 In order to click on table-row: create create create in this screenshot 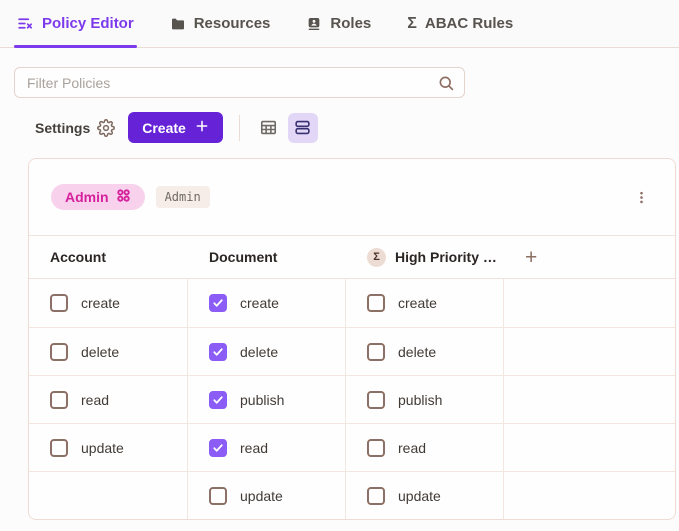, I will do `click(352, 303)`.